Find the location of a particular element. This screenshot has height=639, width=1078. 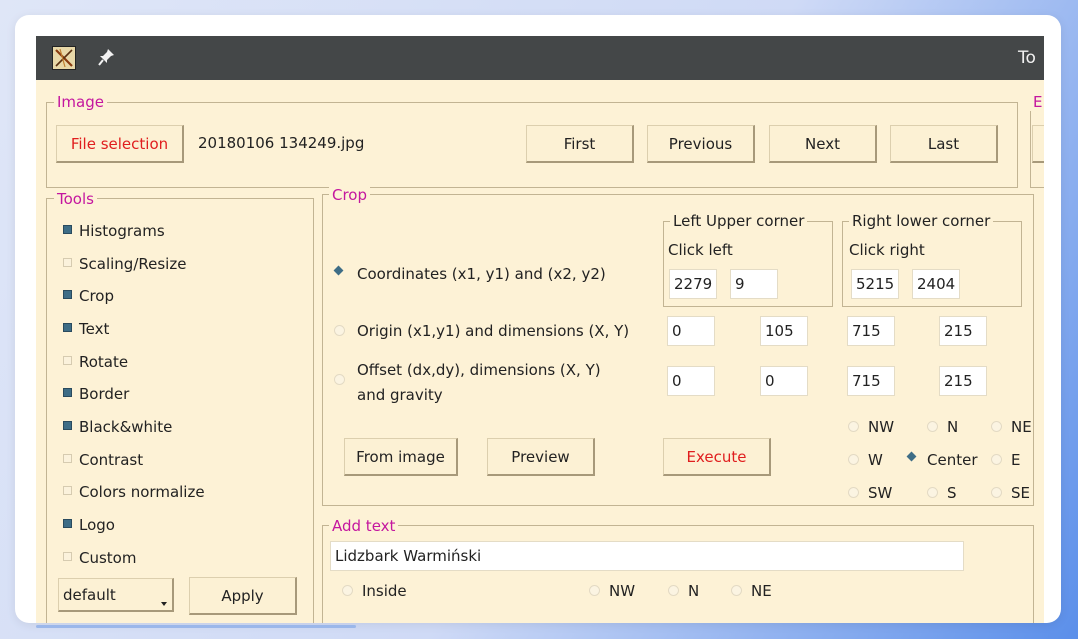

offset-dy-field: 0 is located at coordinates (784, 381).